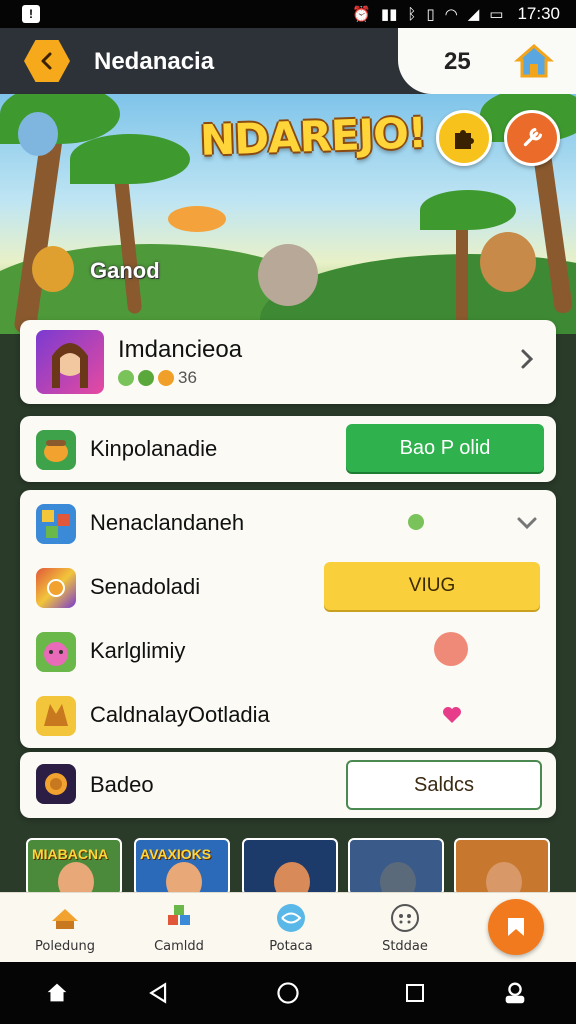 The height and width of the screenshot is (1024, 576). I want to click on game-thumbnail: AVAXIOKS, so click(182, 867).